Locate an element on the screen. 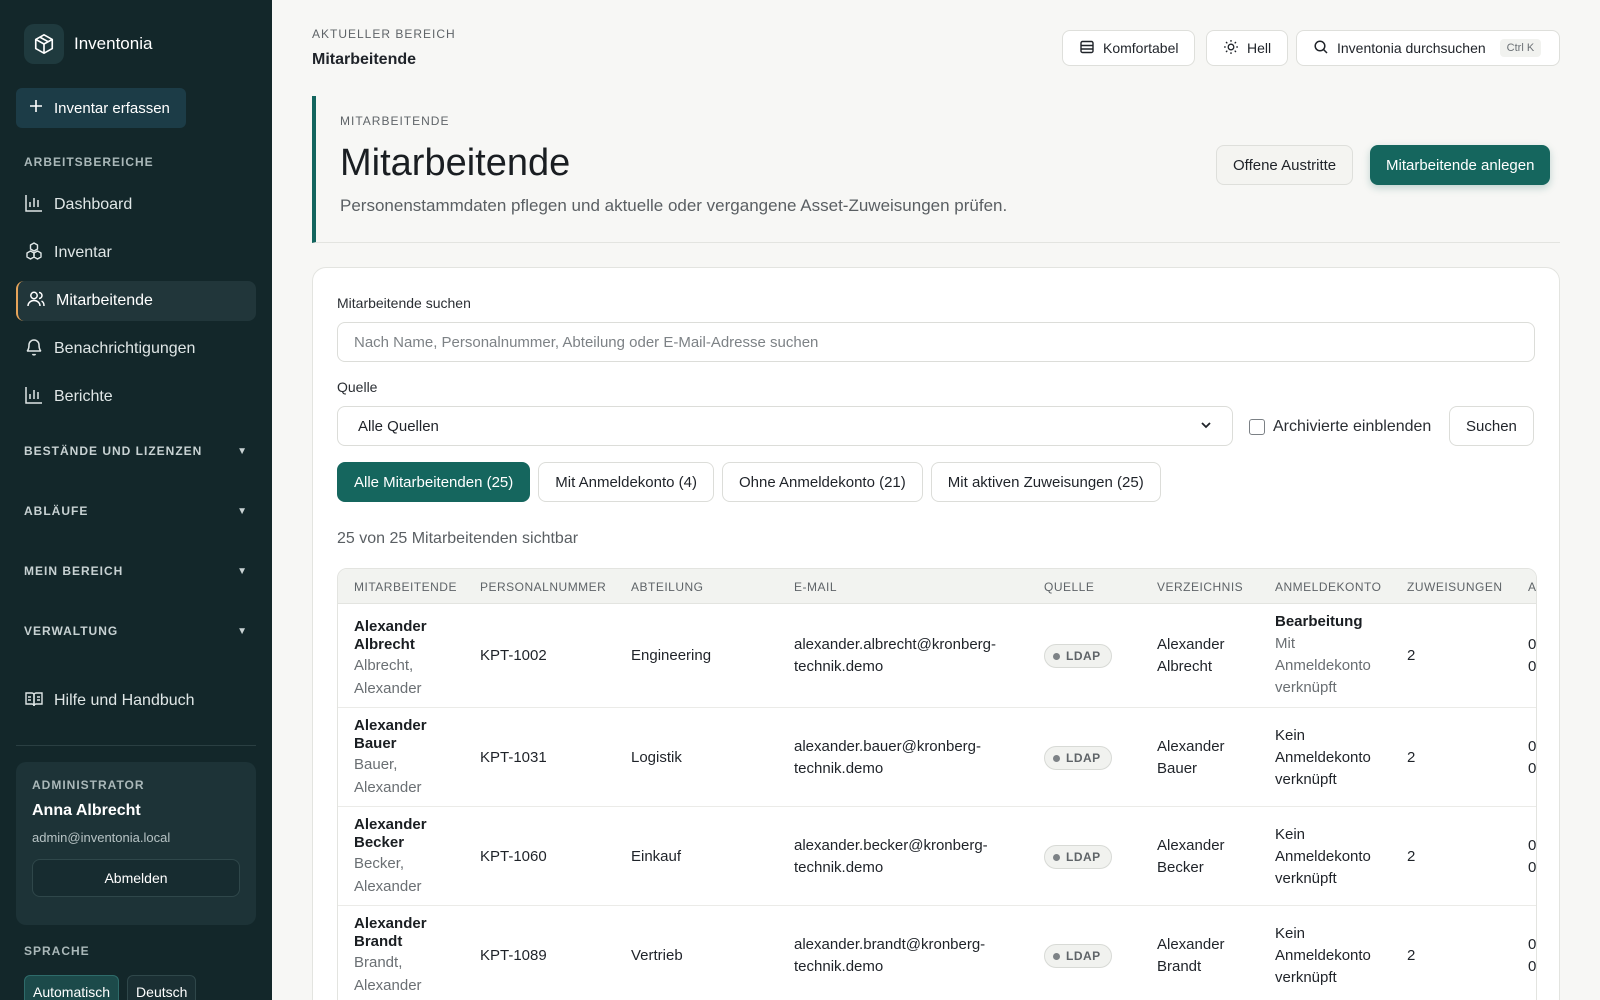 The image size is (1600, 1000). account-cell: Bearbeitung Mit Anmeldekonto verknüpft is located at coordinates (1323, 655).